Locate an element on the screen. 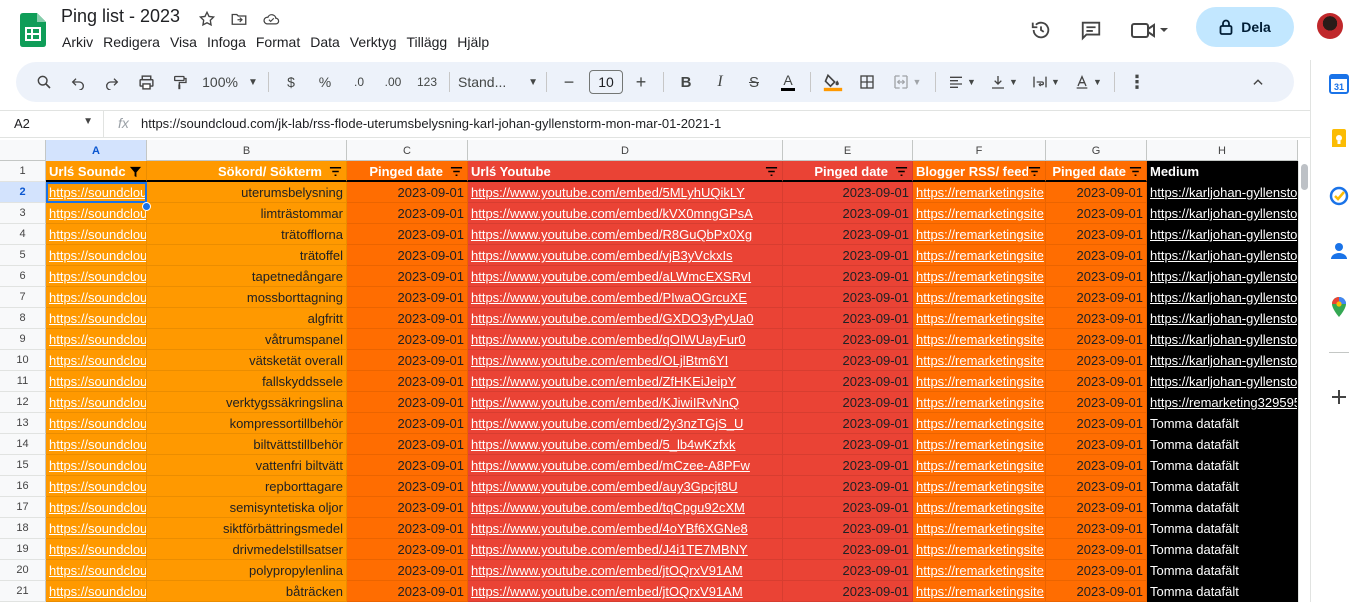 Image resolution: width=1366 pixels, height=602 pixels. cell-d: https://www.youtube.com/embed/OLjlBtm6YI is located at coordinates (625, 360).